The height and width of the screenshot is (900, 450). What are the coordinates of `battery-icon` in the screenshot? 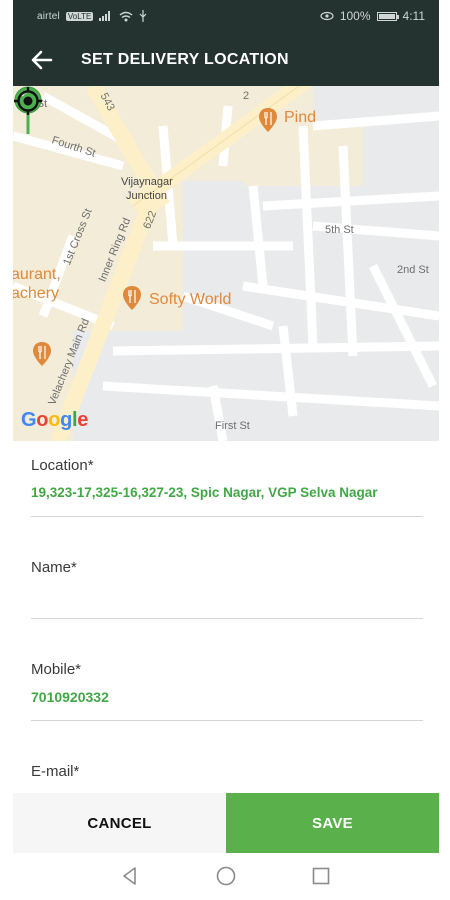 It's located at (387, 16).